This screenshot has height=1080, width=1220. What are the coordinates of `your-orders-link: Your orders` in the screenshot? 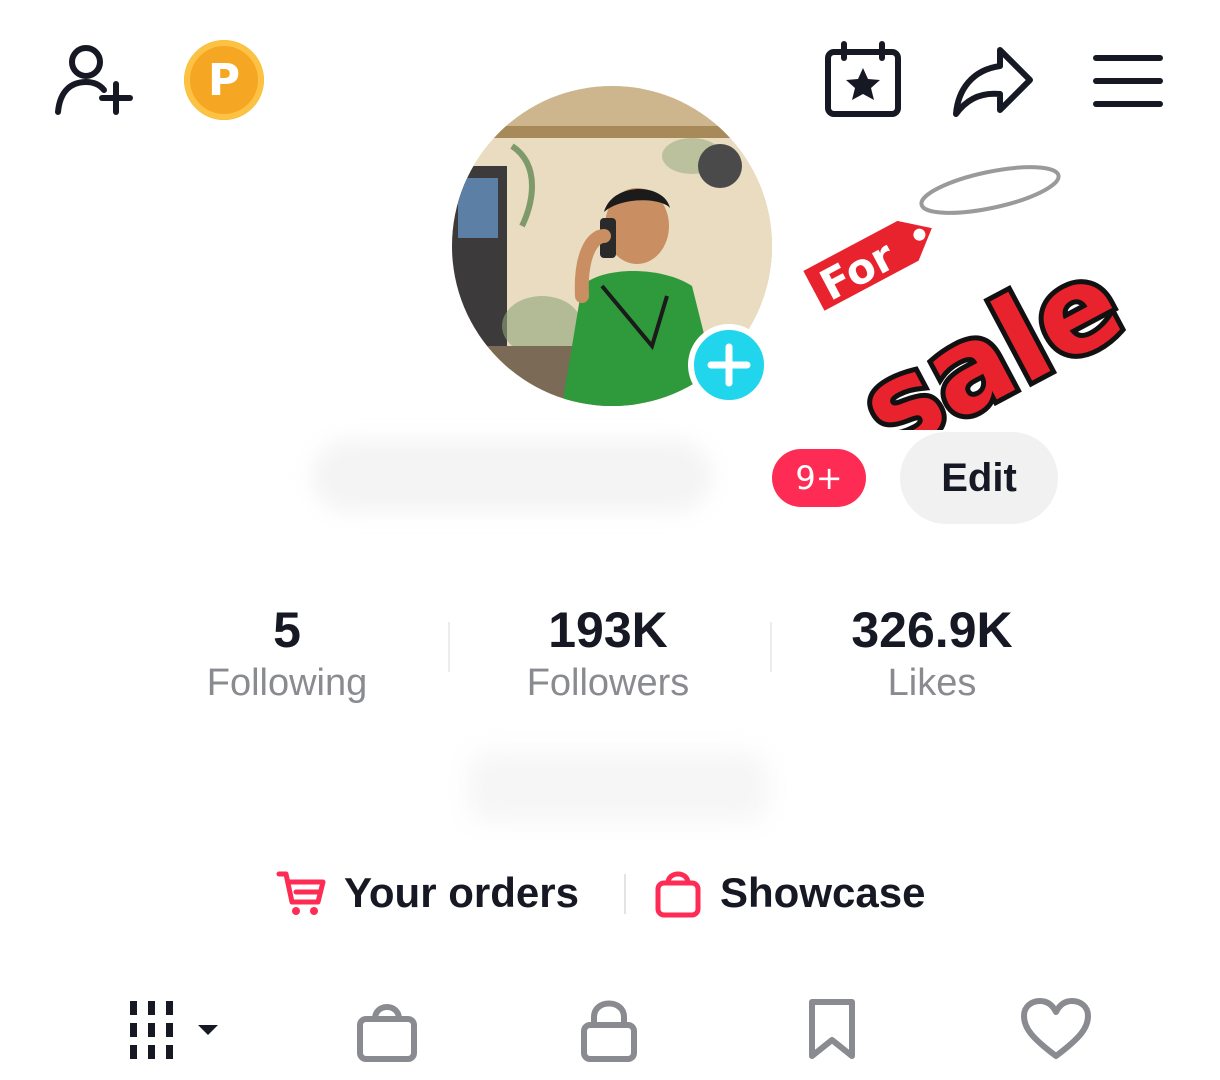 It's located at (427, 893).